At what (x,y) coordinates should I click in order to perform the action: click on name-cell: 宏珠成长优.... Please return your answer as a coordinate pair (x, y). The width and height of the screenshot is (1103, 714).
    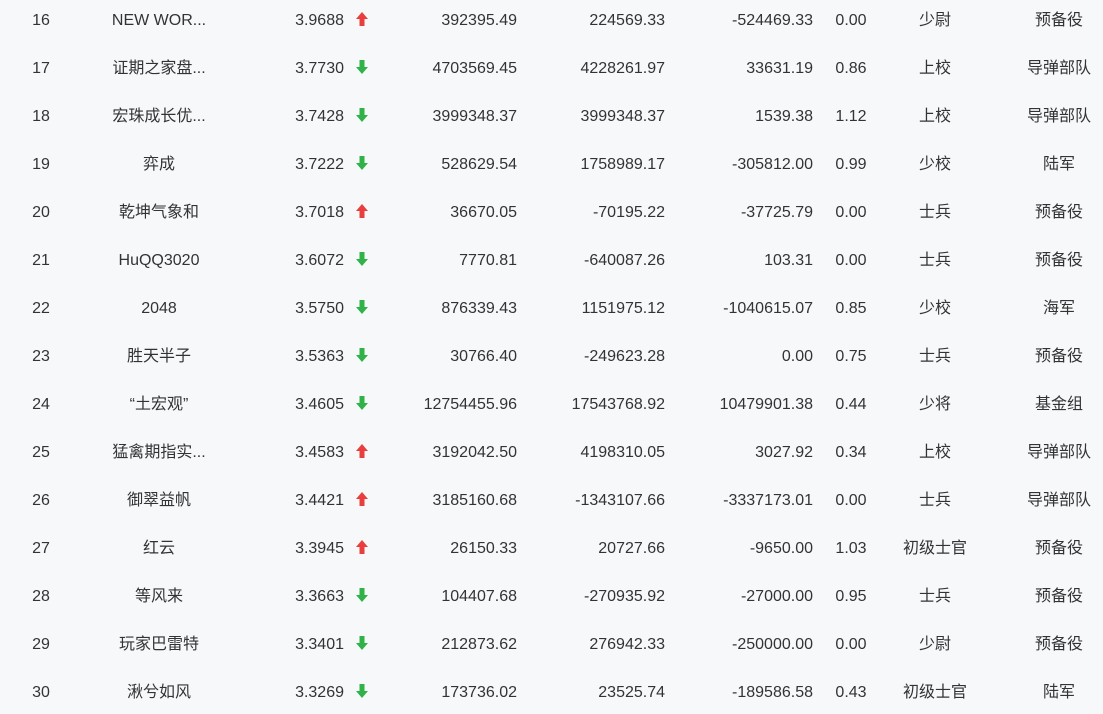
    Looking at the image, I should click on (159, 116).